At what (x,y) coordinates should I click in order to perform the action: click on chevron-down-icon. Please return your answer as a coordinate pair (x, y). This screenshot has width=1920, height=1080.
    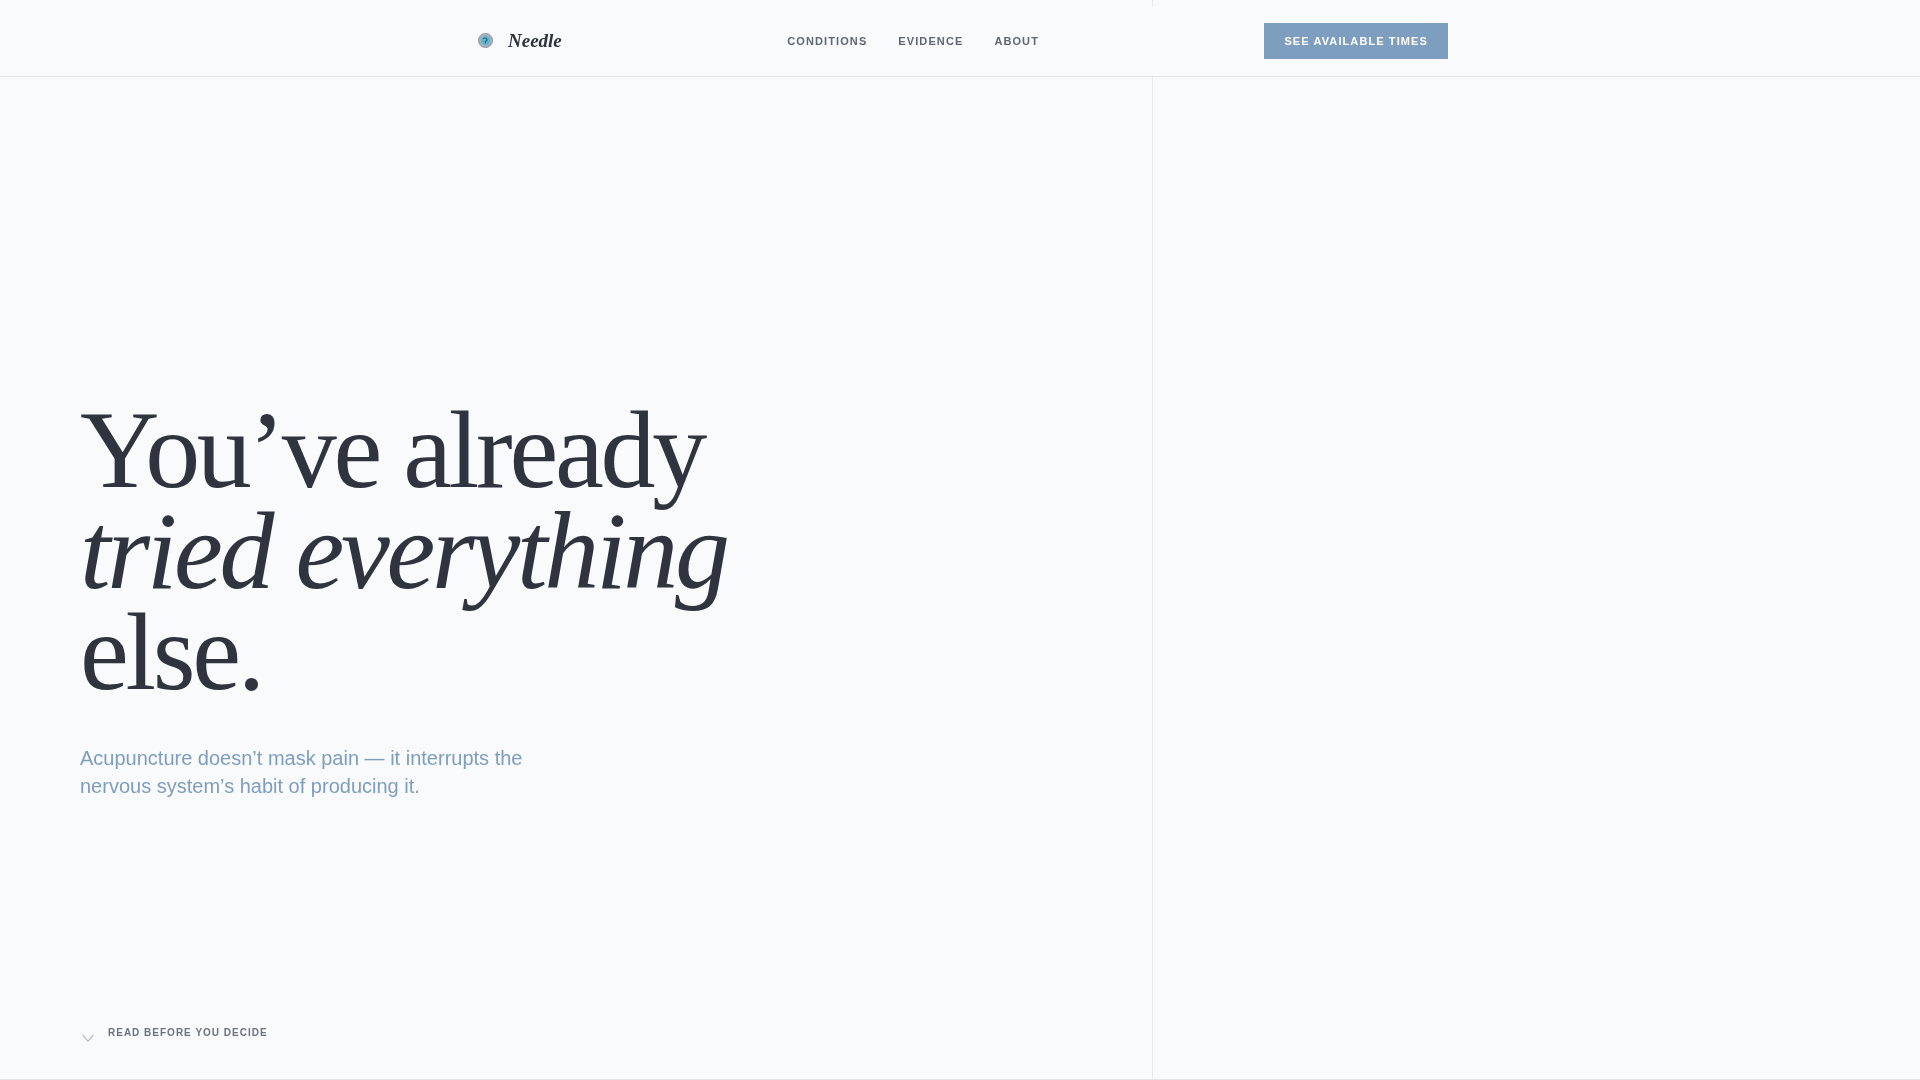
    Looking at the image, I should click on (88, 1038).